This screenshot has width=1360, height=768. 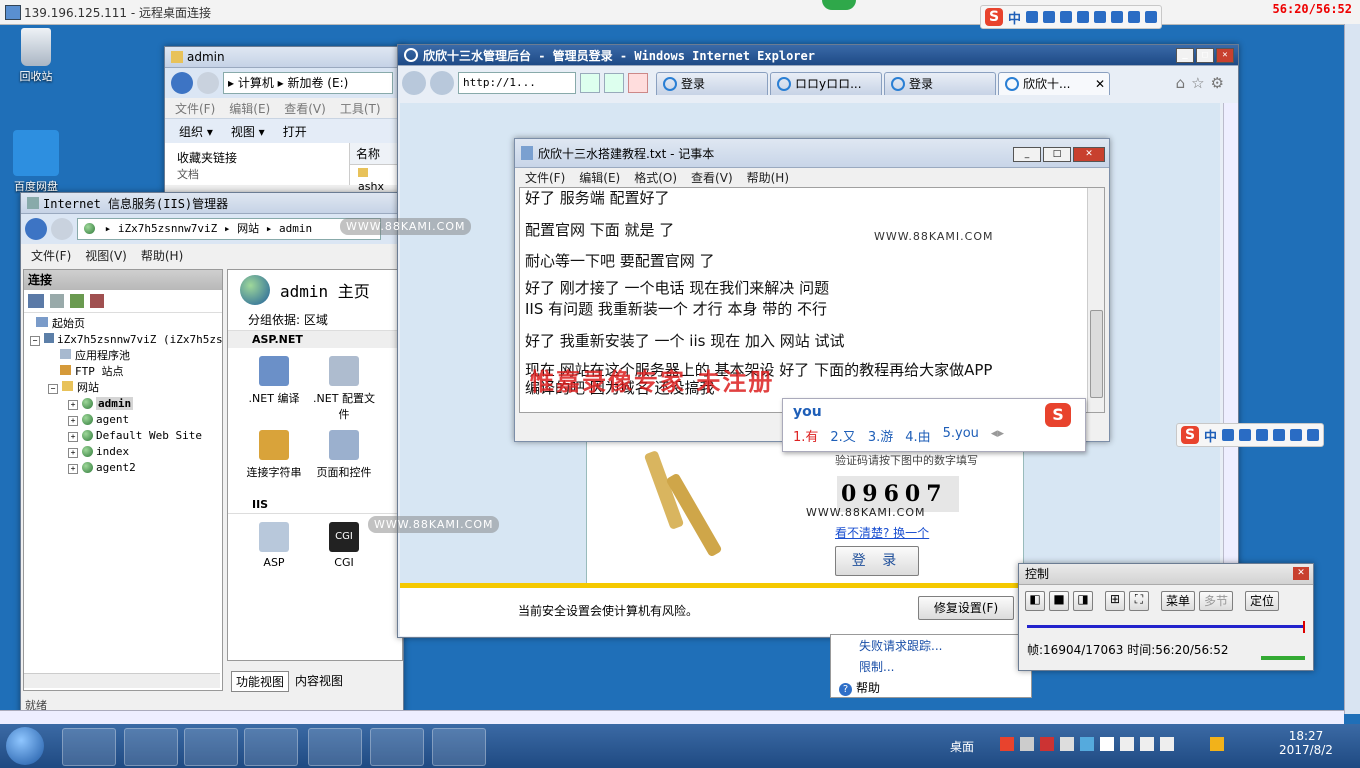 What do you see at coordinates (195, 108) in the screenshot?
I see `explorer-menu-file: 文件(F)` at bounding box center [195, 108].